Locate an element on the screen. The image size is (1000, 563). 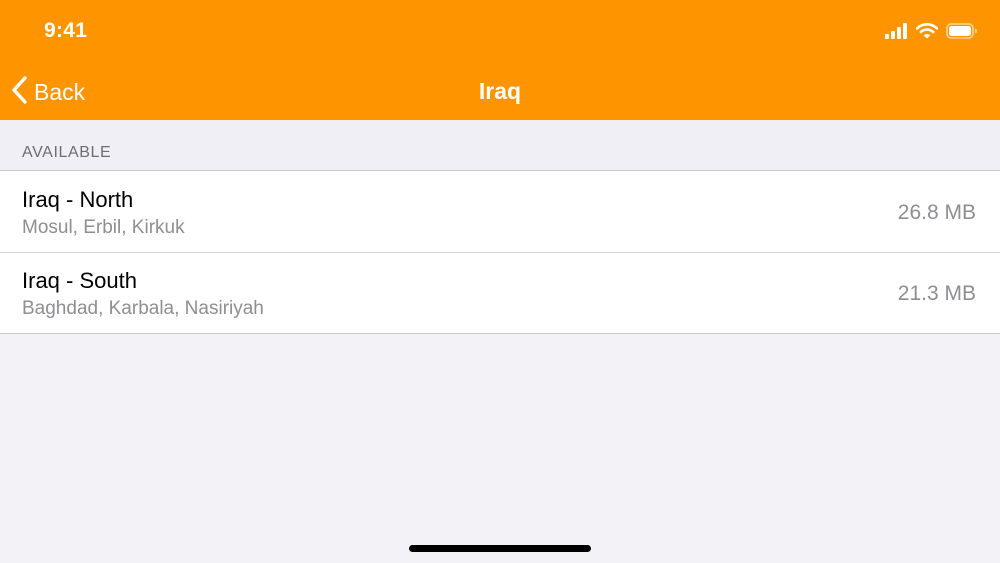
list-item-size: 21.3 MB is located at coordinates (936, 293).